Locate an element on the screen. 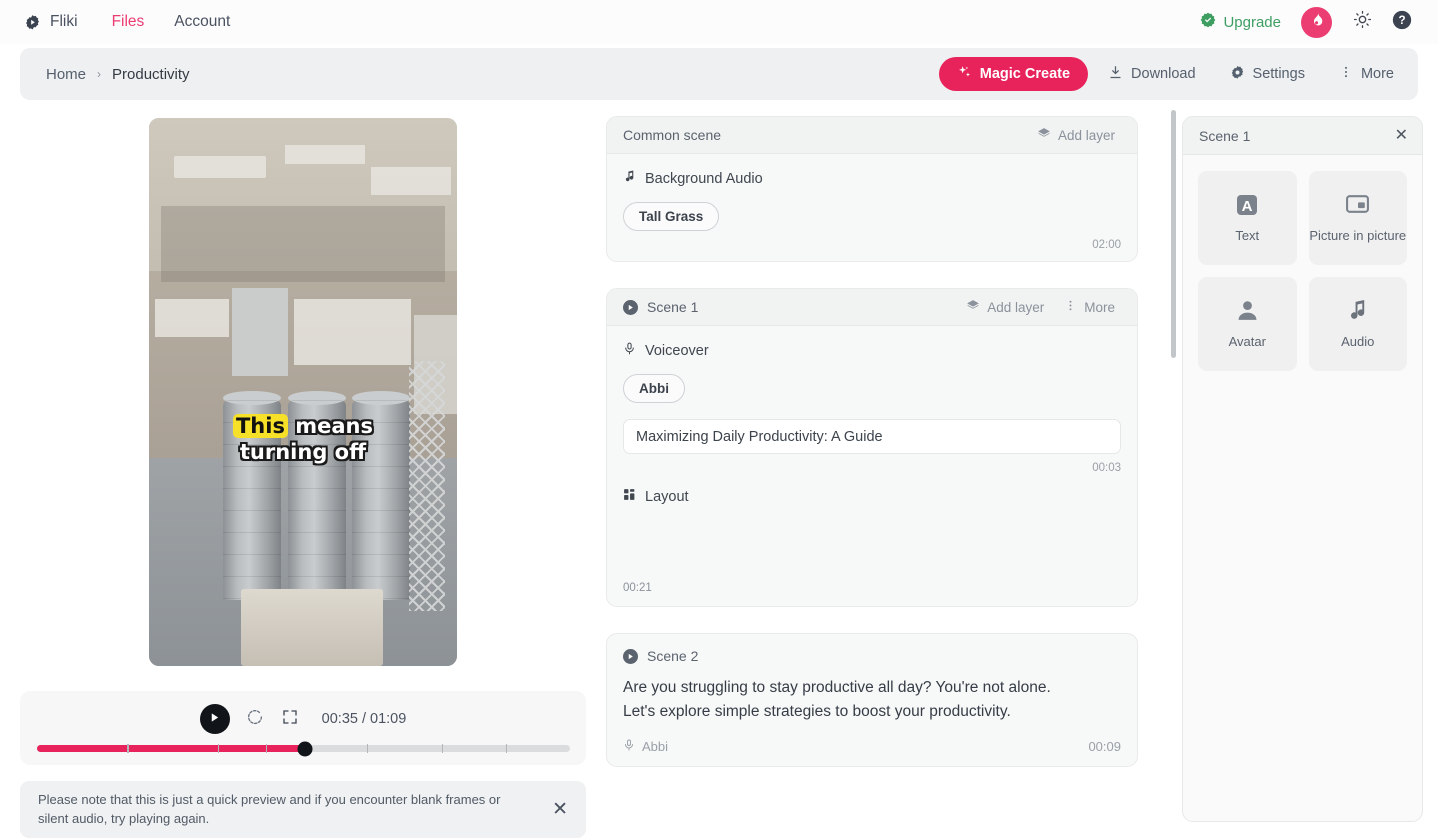 Image resolution: width=1438 pixels, height=840 pixels. progress-scrubber-handle is located at coordinates (305, 748).